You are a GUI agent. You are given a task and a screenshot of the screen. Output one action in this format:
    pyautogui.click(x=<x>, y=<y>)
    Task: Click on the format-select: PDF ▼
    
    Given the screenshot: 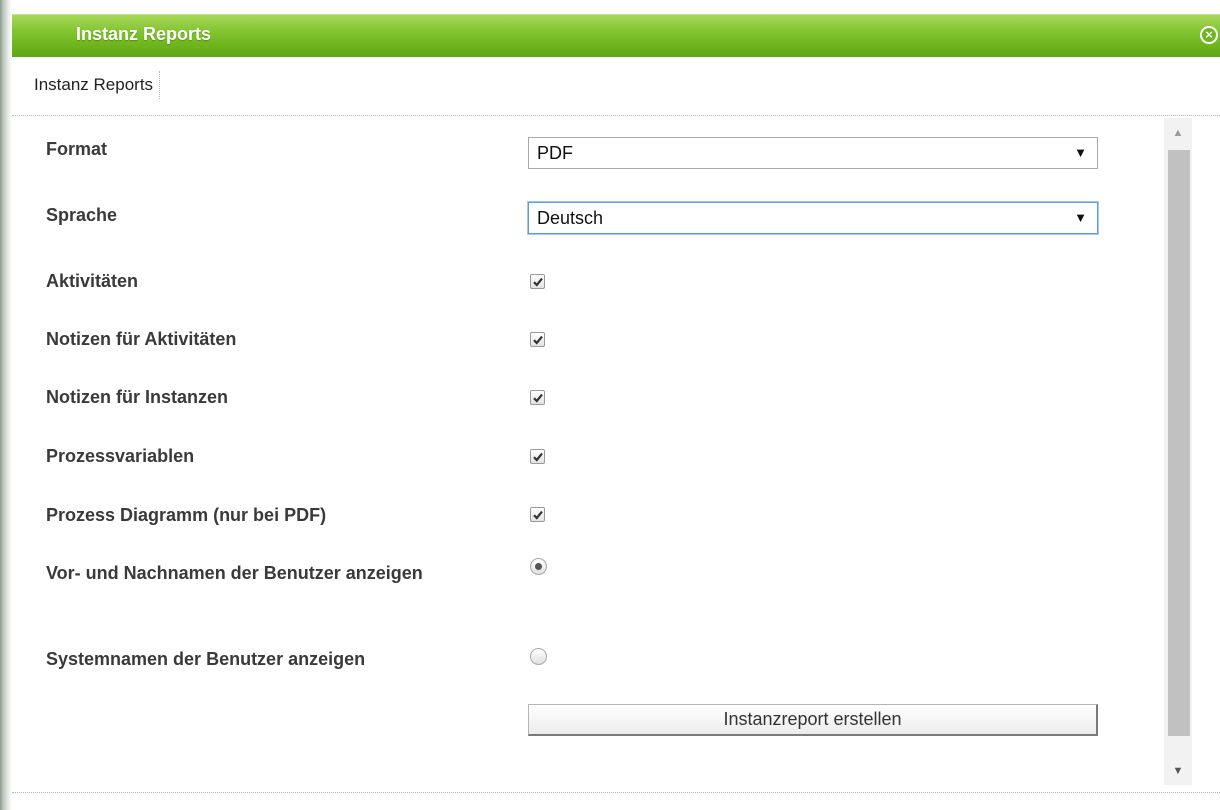 What is the action you would take?
    pyautogui.click(x=813, y=153)
    